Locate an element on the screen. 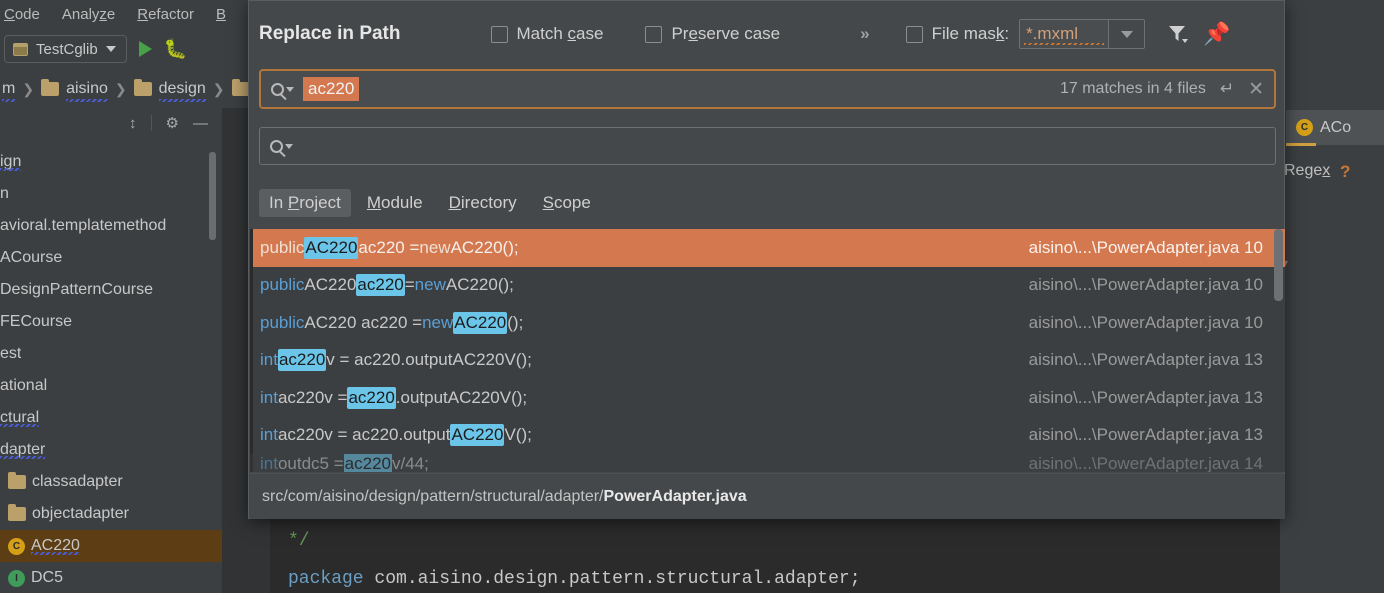 This screenshot has width=1384, height=593. hide-panel-icon: — is located at coordinates (200, 123).